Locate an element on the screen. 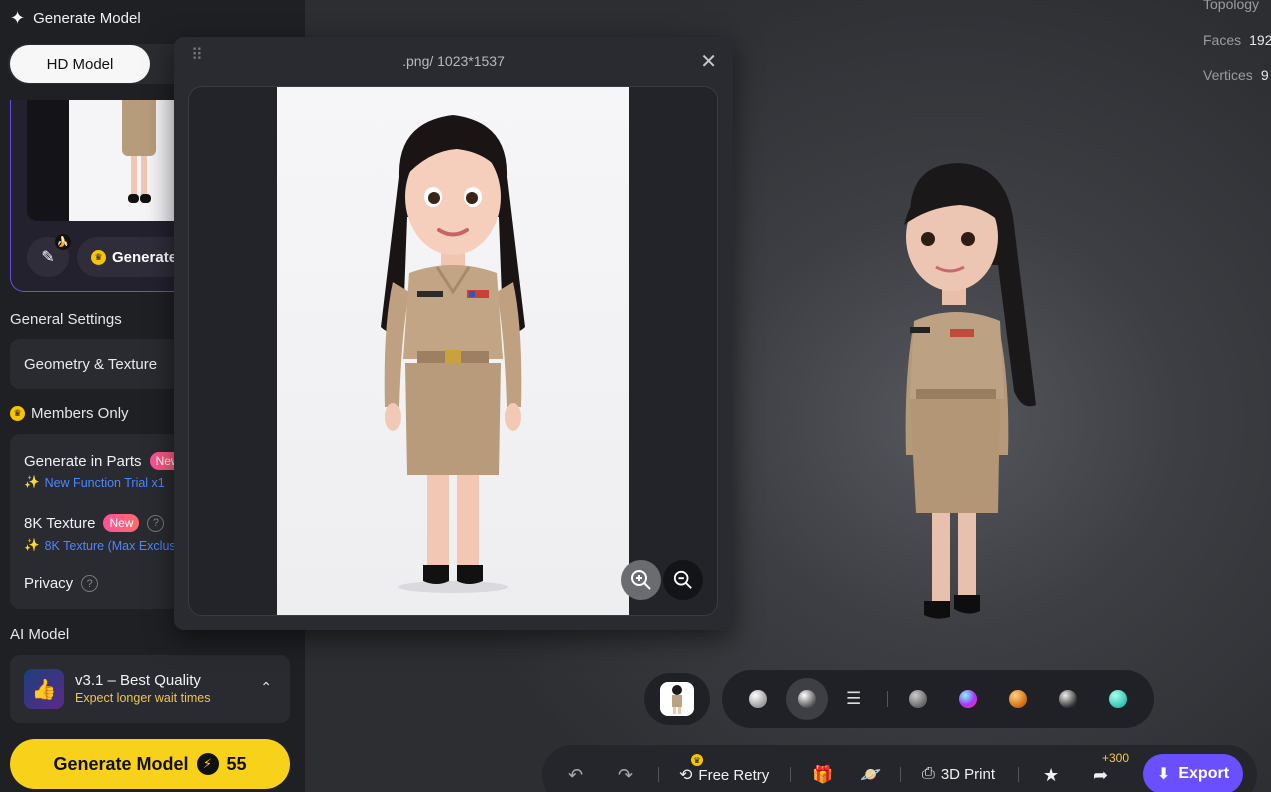 This screenshot has height=792, width=1271. generate-in-parts-option: Generate in Parts New is located at coordinates (105, 461).